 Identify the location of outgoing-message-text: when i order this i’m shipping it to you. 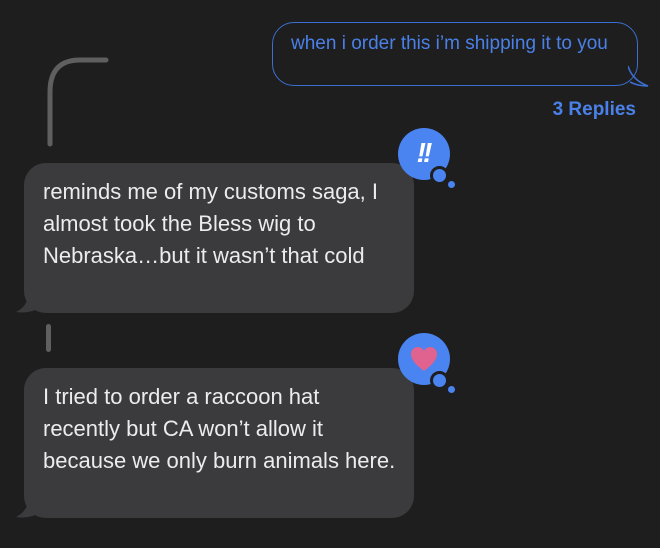
(449, 43).